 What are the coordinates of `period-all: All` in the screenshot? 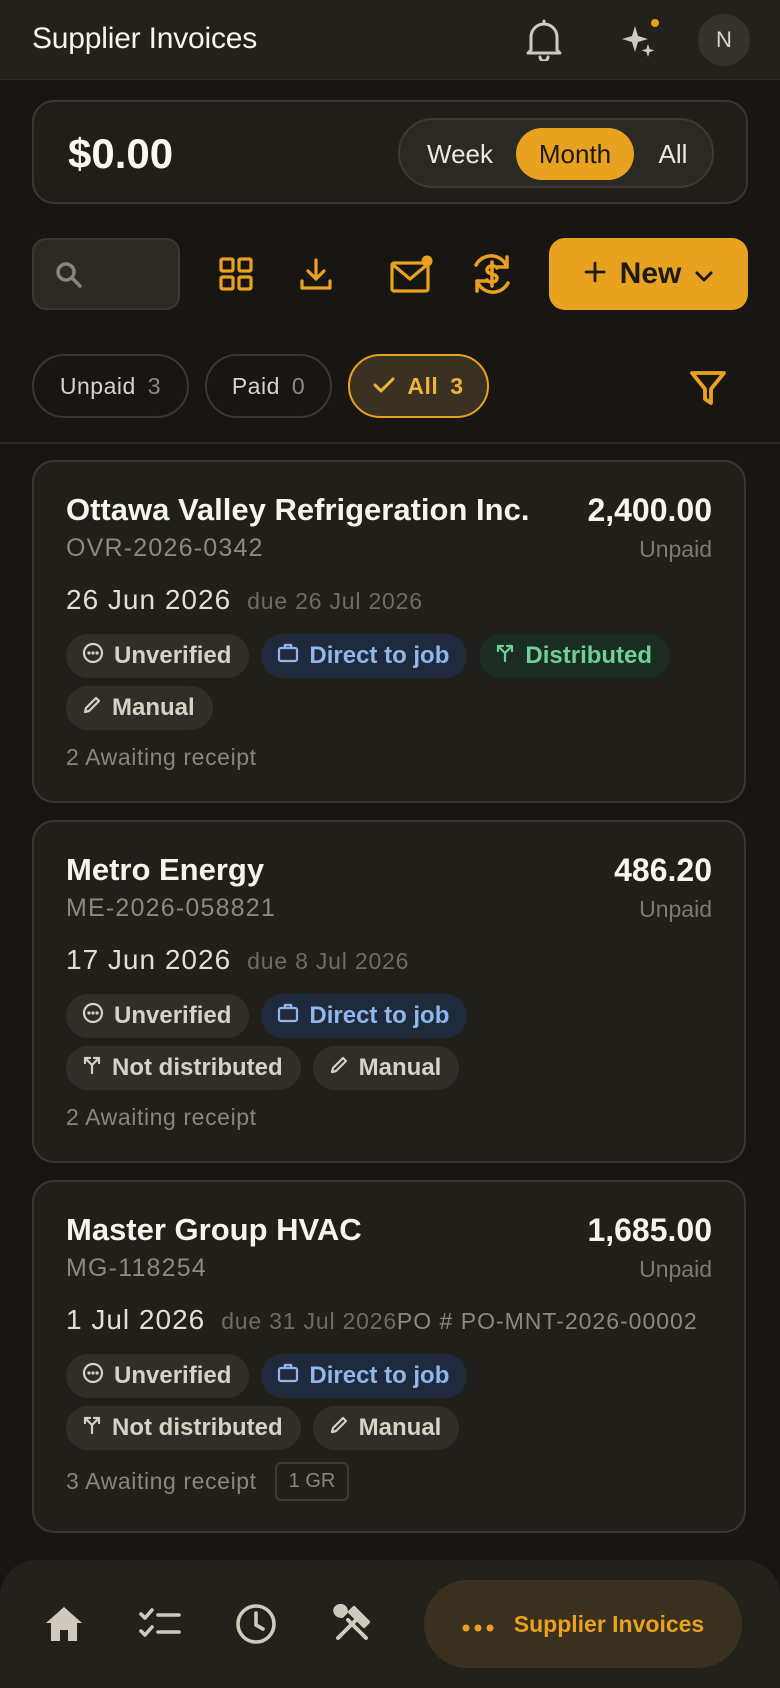 It's located at (673, 154).